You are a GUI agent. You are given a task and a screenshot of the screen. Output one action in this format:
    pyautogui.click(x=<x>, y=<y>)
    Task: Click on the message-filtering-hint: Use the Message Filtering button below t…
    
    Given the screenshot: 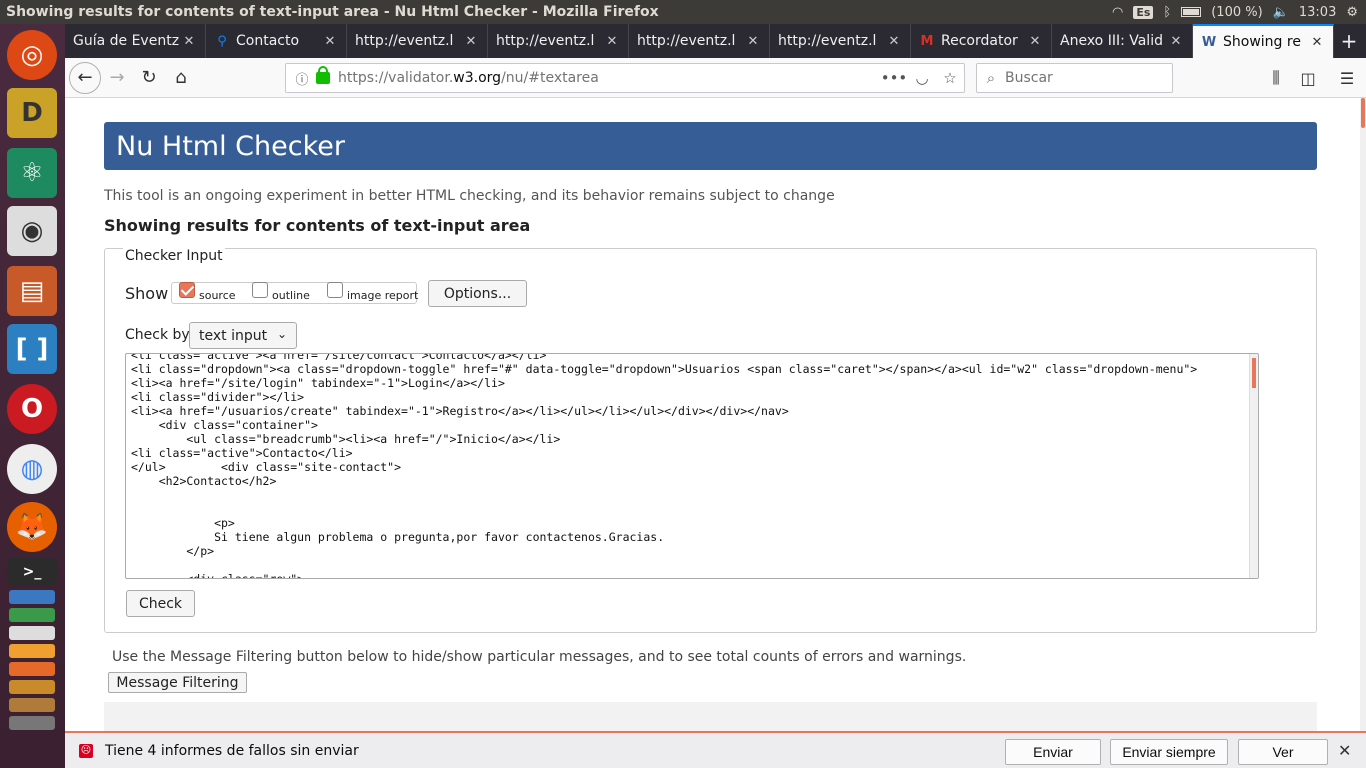 What is the action you would take?
    pyautogui.click(x=539, y=657)
    